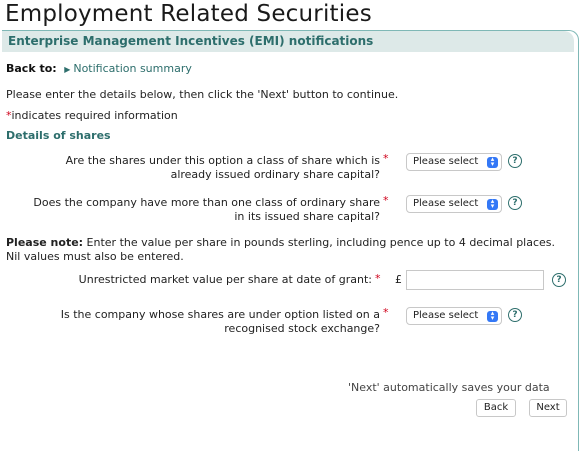  I want to click on back-label: Back to:, so click(31, 68).